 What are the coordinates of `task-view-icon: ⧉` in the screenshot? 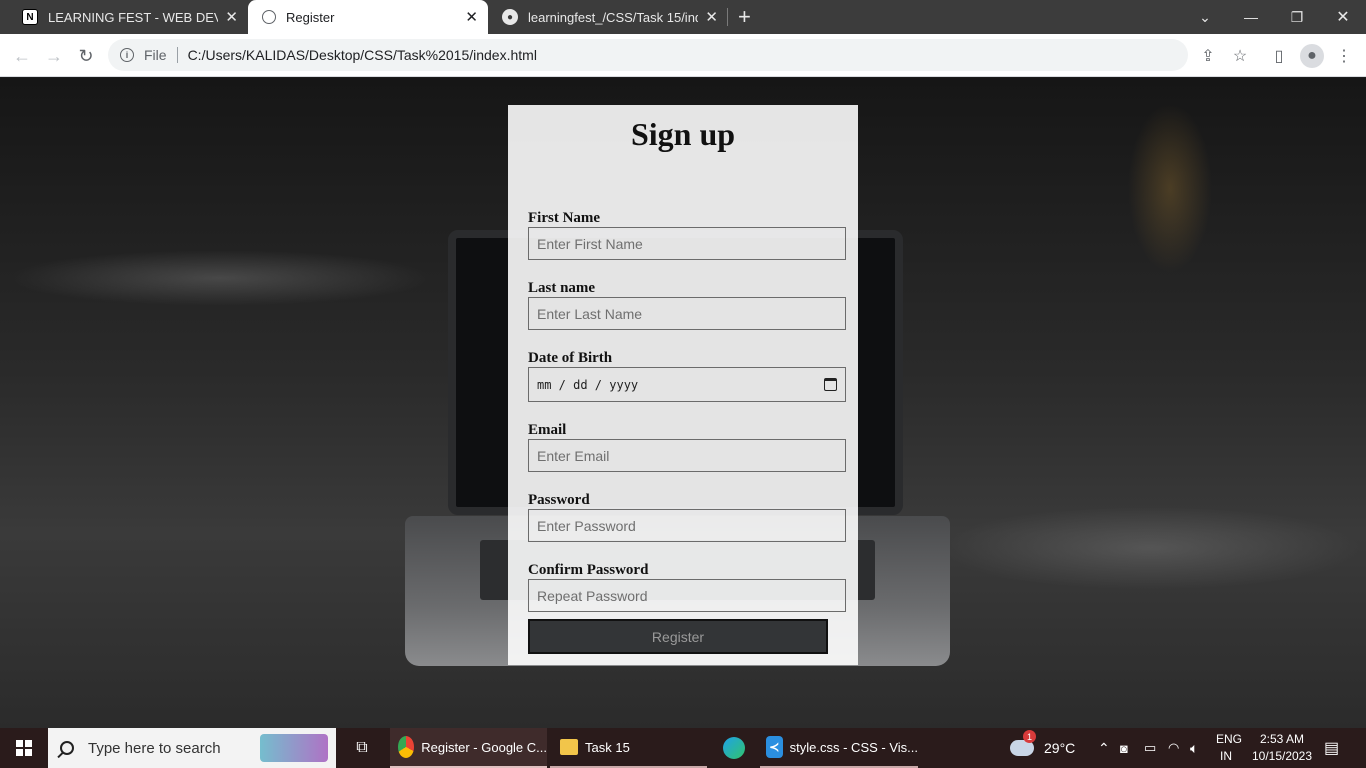 It's located at (362, 748).